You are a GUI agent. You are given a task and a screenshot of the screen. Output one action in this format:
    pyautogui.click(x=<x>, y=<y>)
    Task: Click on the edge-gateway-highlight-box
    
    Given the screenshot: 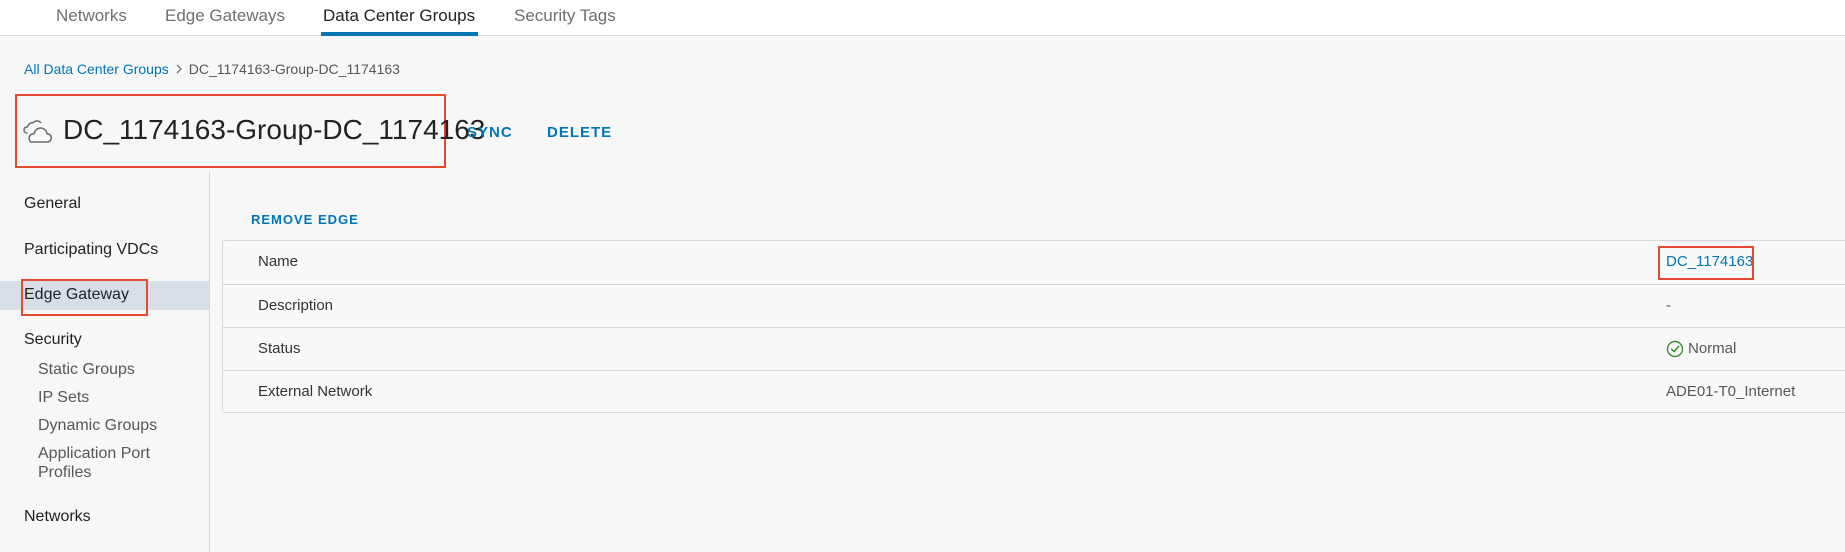 What is the action you would take?
    pyautogui.click(x=84, y=297)
    